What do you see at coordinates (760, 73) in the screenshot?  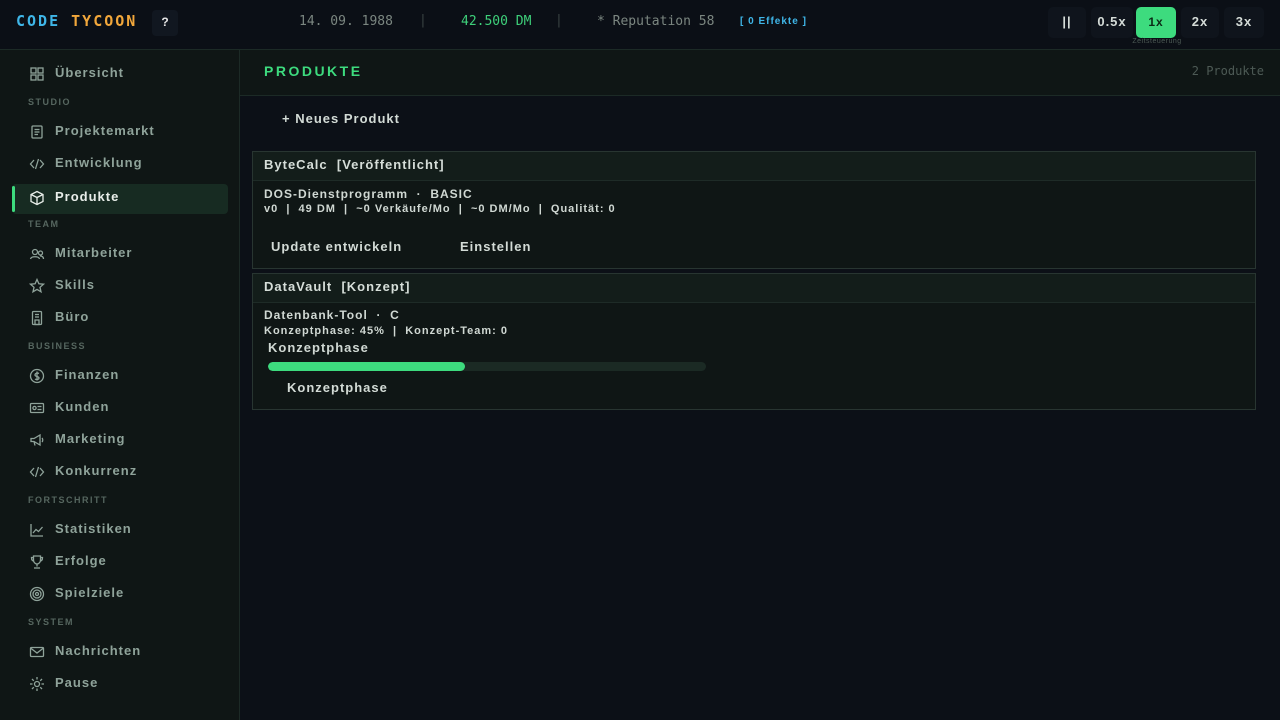 I see `page-header: PRODUKTE 2 Produkte` at bounding box center [760, 73].